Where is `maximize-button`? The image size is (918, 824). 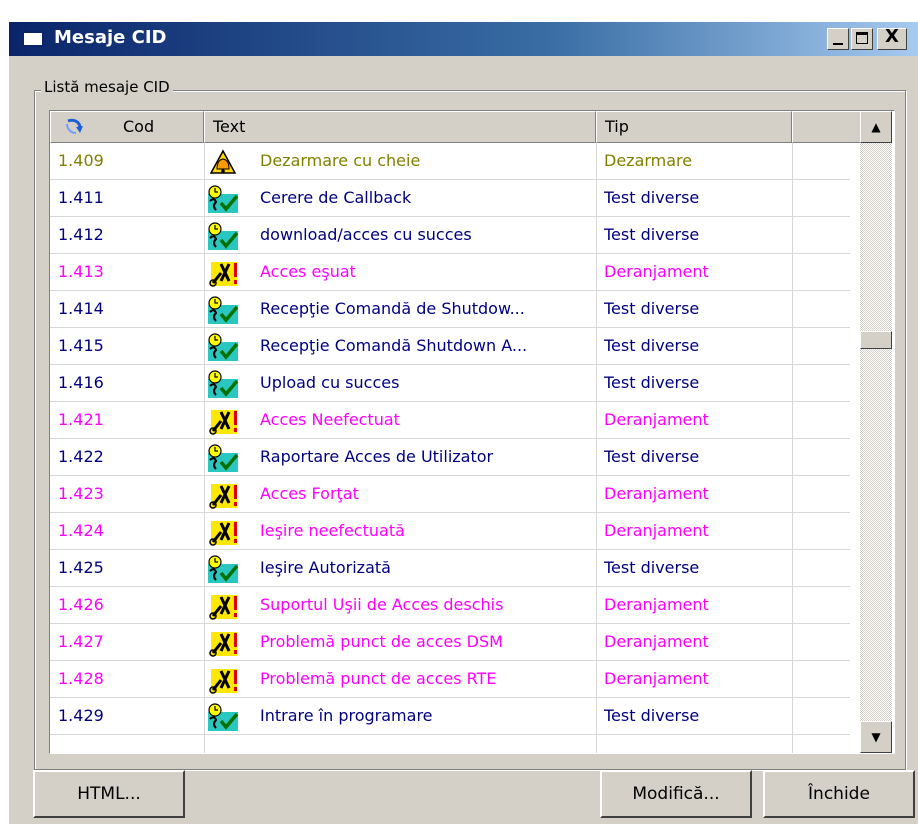 maximize-button is located at coordinates (862, 39).